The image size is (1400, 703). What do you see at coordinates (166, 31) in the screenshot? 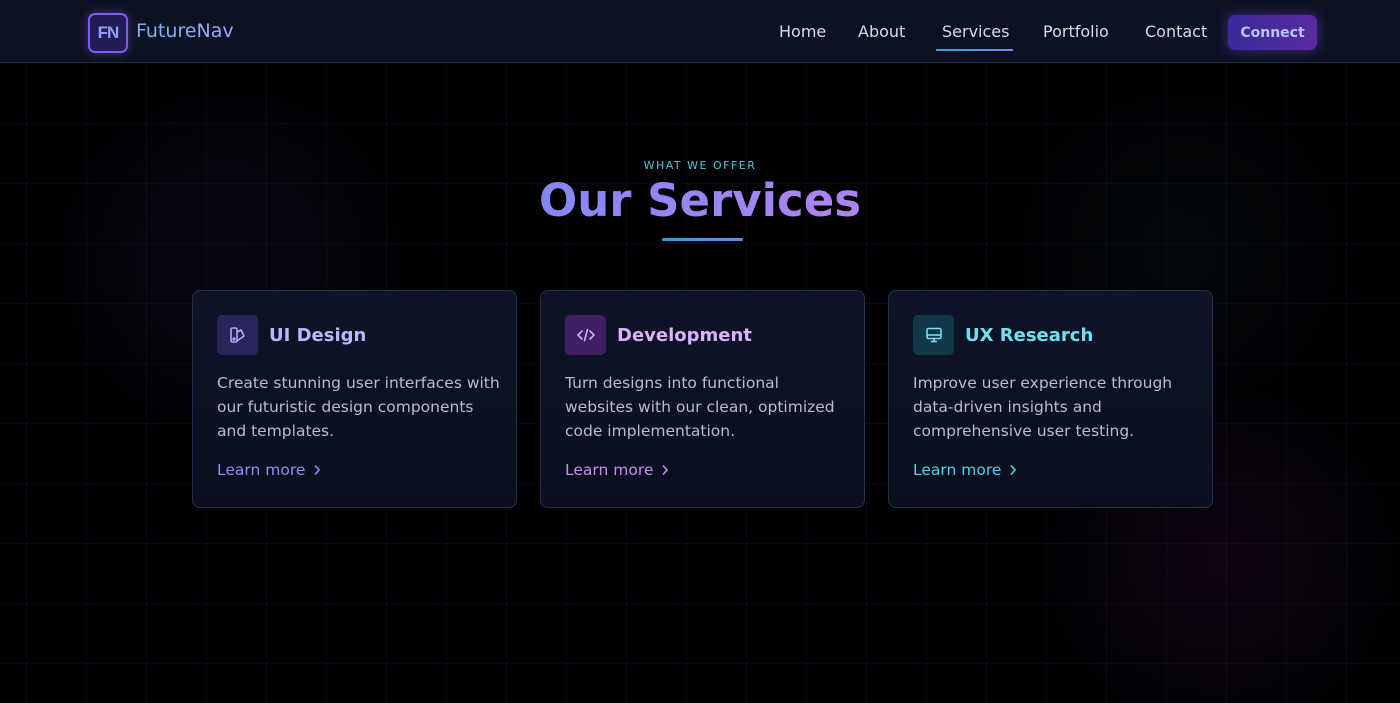
I see `brand-name-part1: Future` at bounding box center [166, 31].